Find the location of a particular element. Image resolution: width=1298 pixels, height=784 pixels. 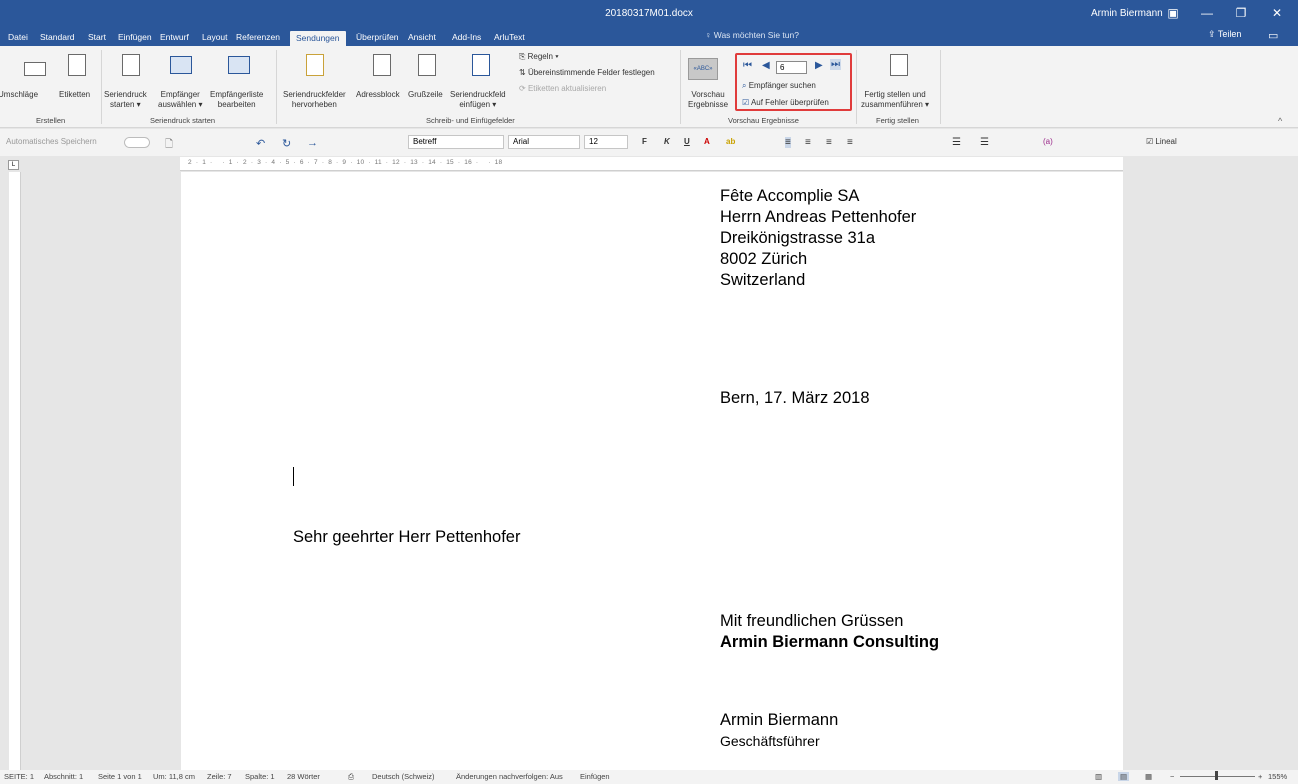

insert-field-label-1: Seriendruckfeld is located at coordinates (478, 94).